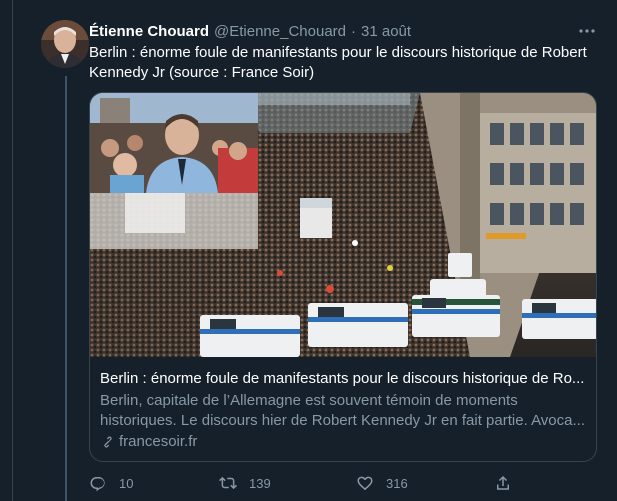 The image size is (617, 501). I want to click on retweet-icon, so click(228, 483).